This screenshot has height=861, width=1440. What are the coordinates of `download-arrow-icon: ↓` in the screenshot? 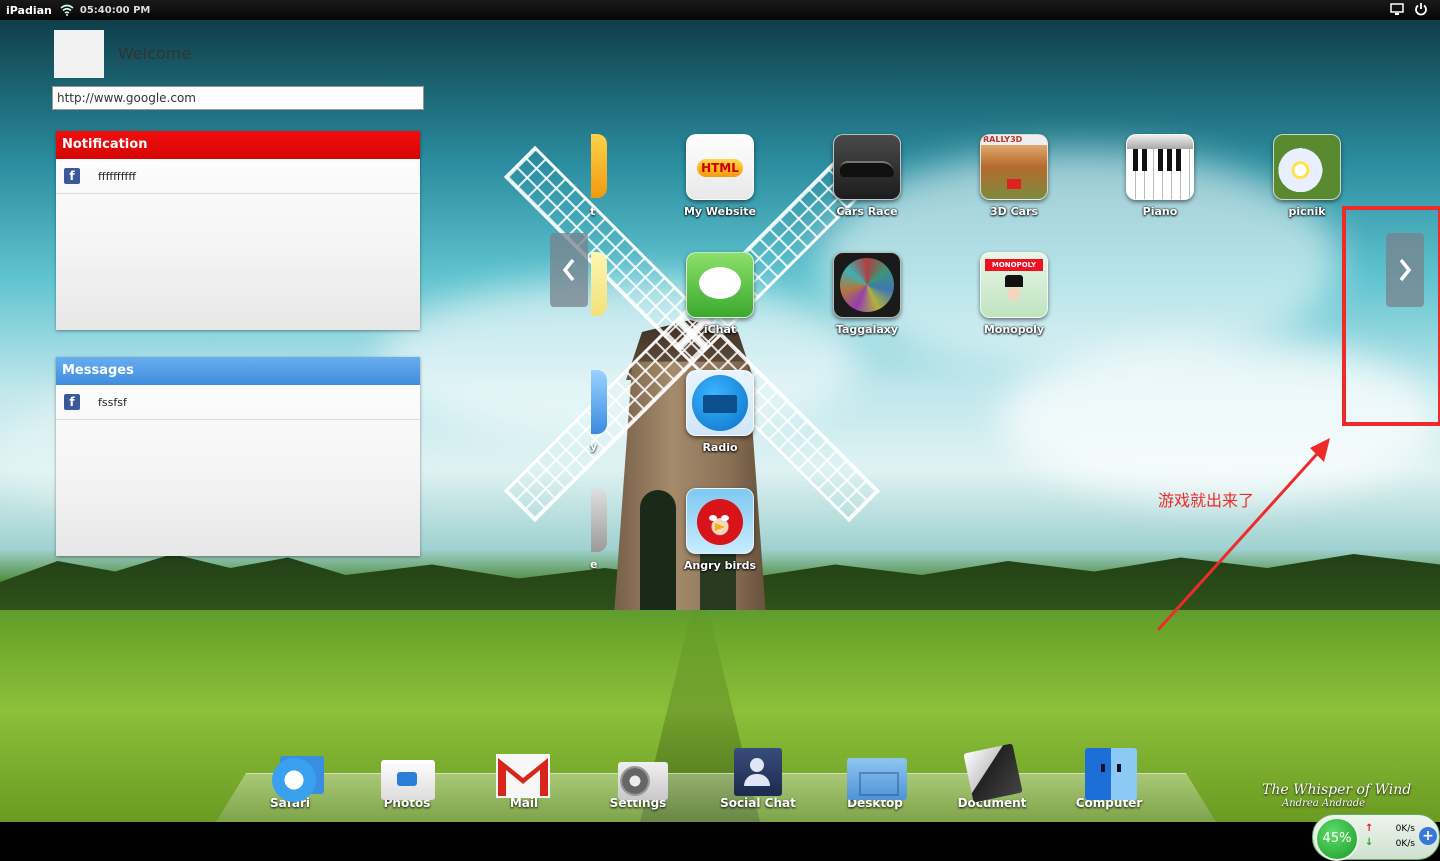 It's located at (1369, 842).